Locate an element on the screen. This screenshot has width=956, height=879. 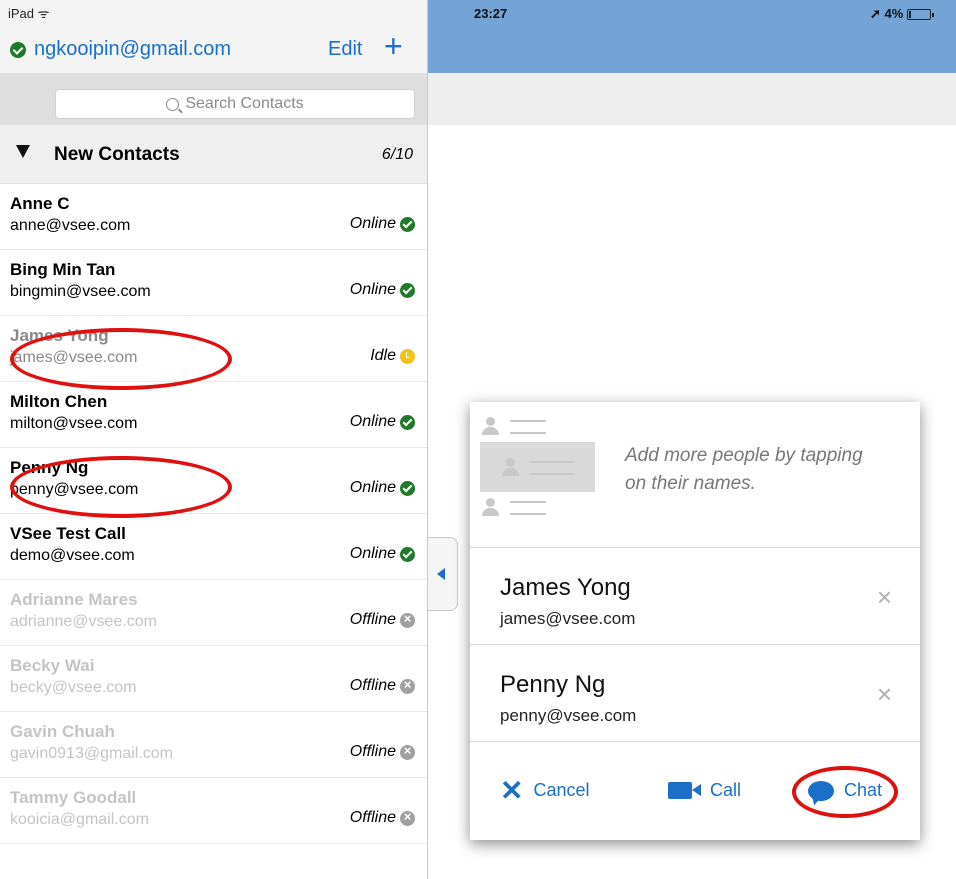
account-email: ngkooipin@gmail.com is located at coordinates (132, 49).